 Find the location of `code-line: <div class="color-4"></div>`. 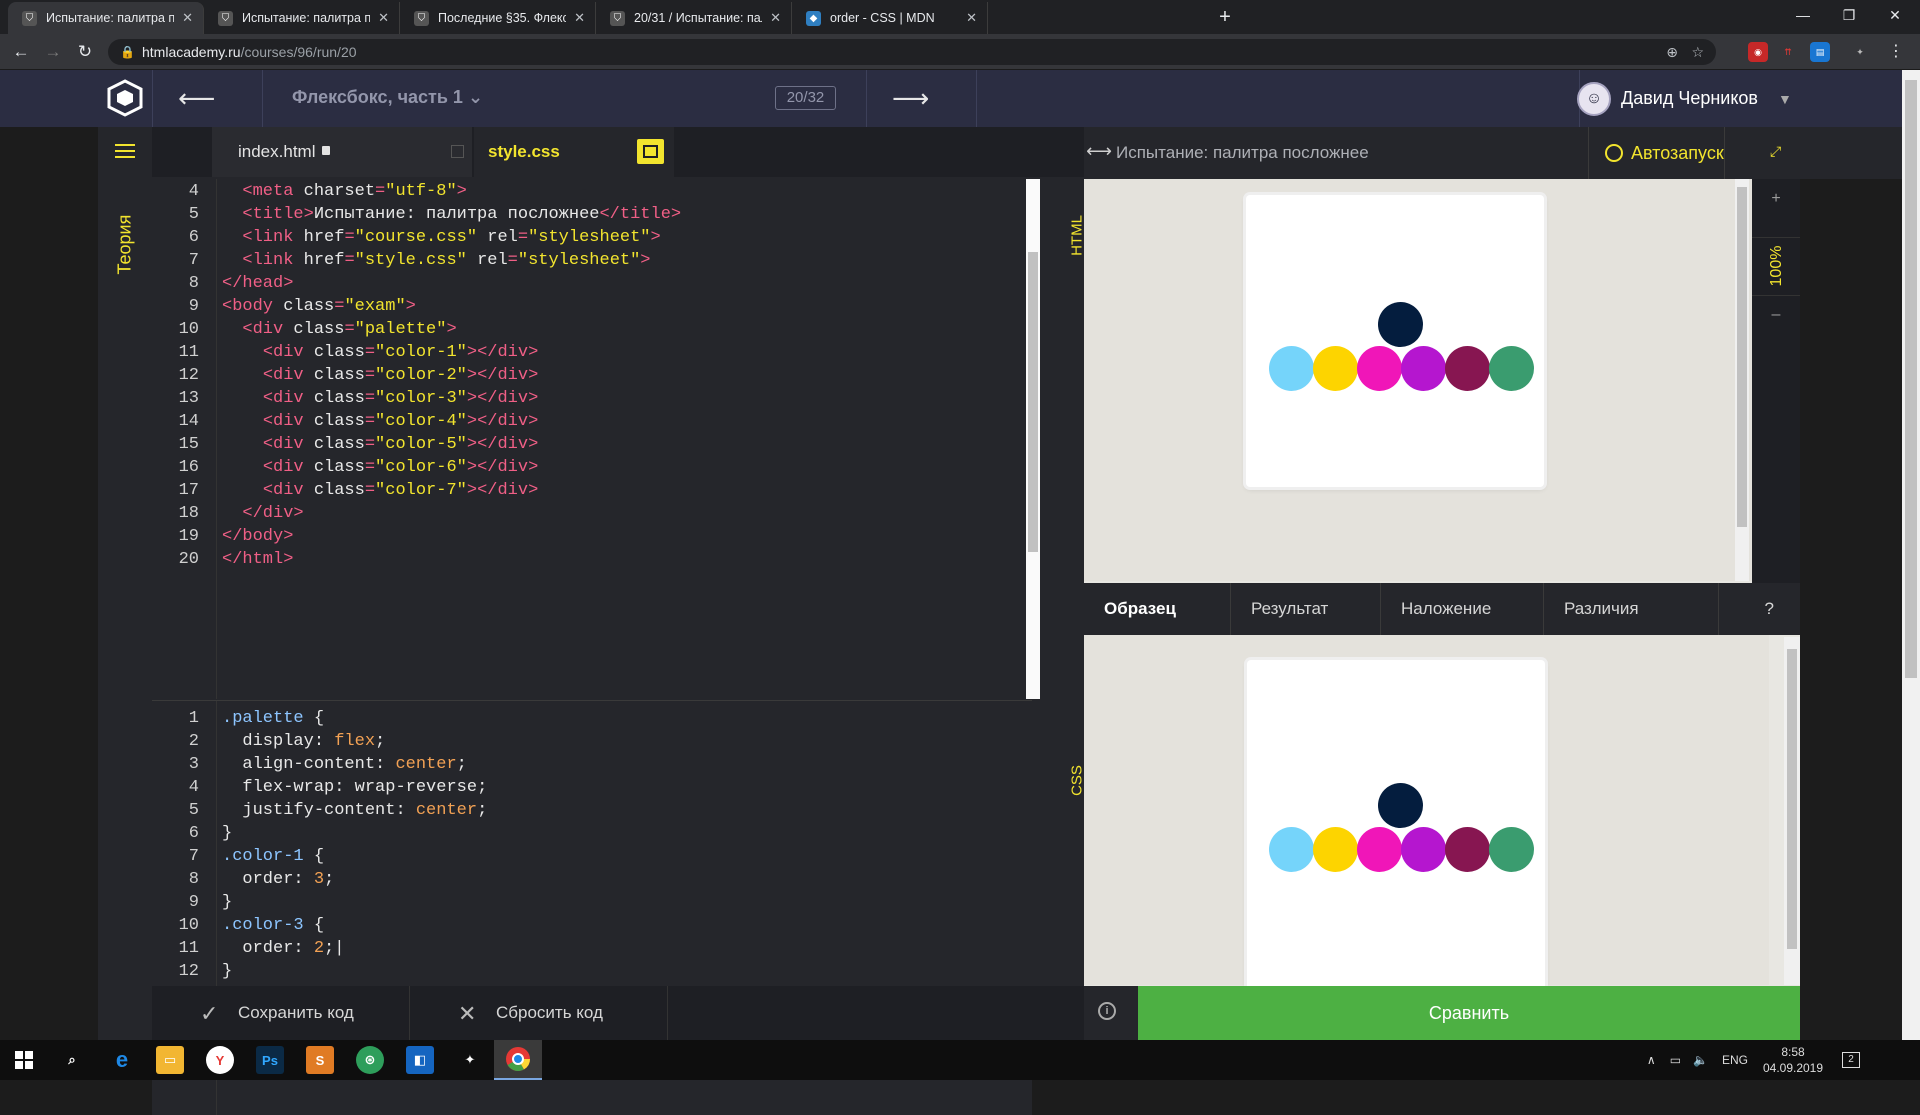

code-line: <div class="color-4"></div> is located at coordinates (451, 421).